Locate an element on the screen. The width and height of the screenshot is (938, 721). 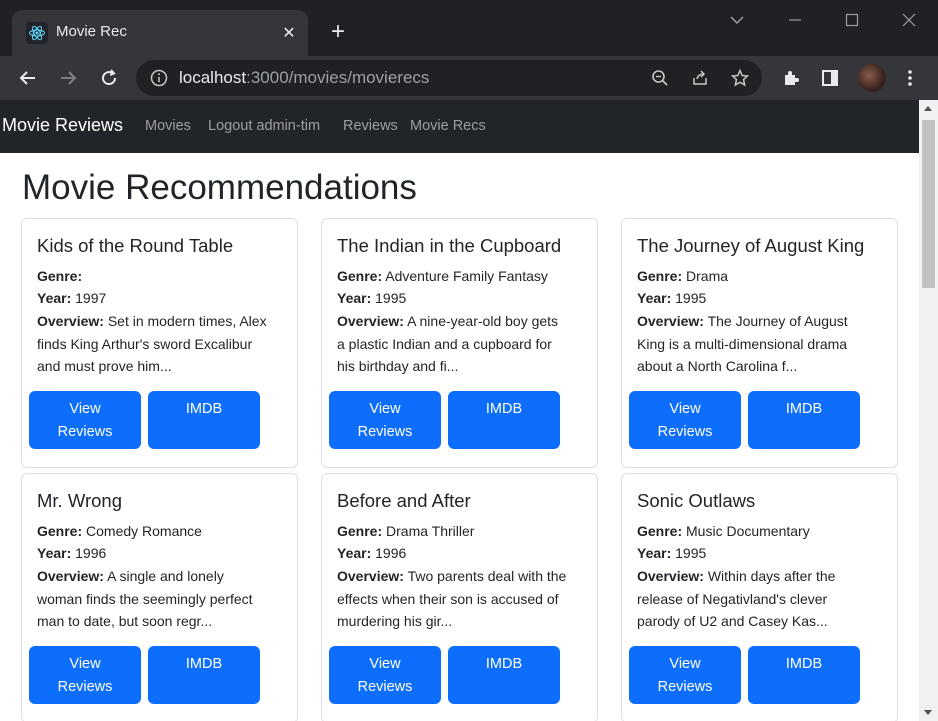
movie-genre: Genre: Music Documentary is located at coordinates (763, 531).